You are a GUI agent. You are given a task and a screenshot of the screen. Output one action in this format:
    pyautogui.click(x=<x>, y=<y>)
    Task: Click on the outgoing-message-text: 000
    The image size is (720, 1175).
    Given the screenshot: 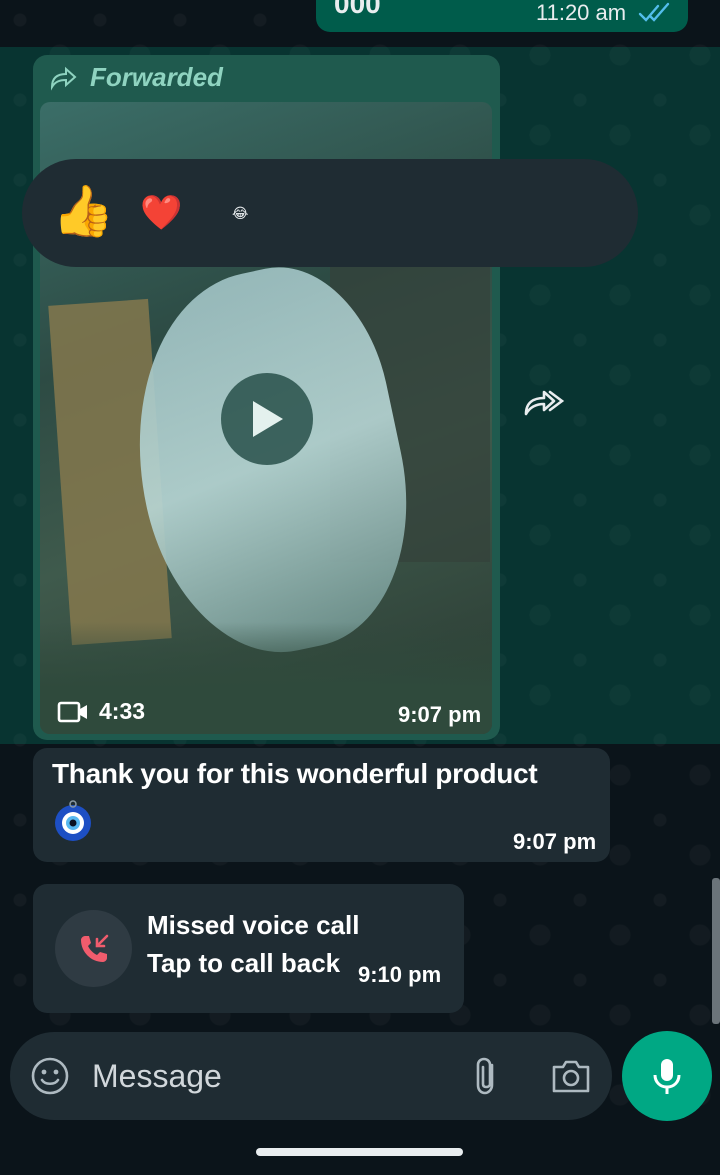 What is the action you would take?
    pyautogui.click(x=357, y=9)
    